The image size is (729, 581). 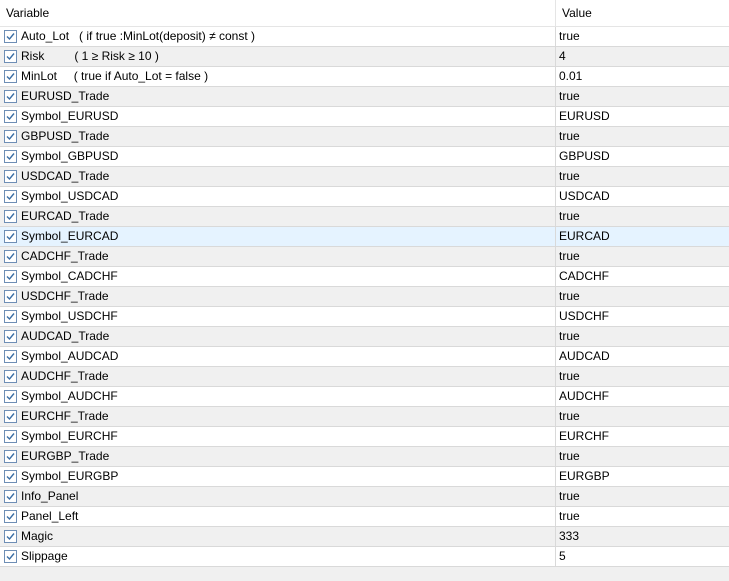 What do you see at coordinates (364, 537) in the screenshot?
I see `table-row: Magic 333` at bounding box center [364, 537].